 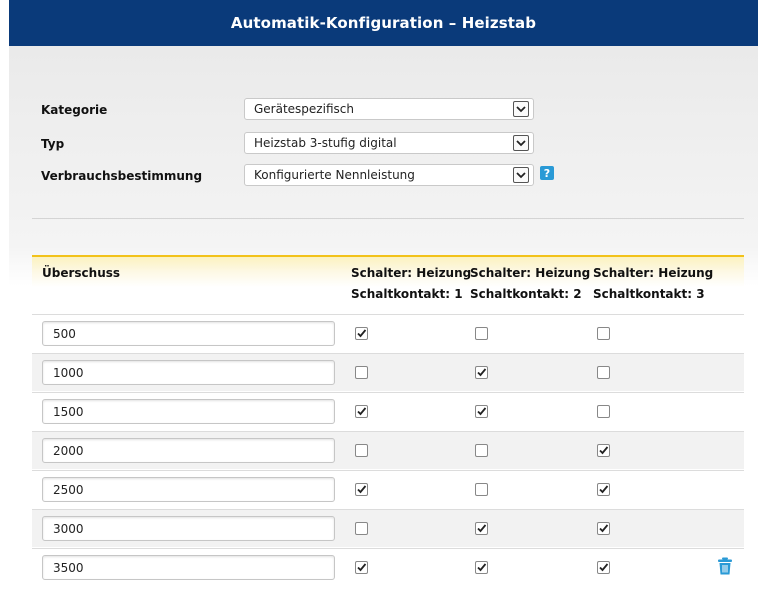 I want to click on table-row: 1500, so click(x=388, y=411).